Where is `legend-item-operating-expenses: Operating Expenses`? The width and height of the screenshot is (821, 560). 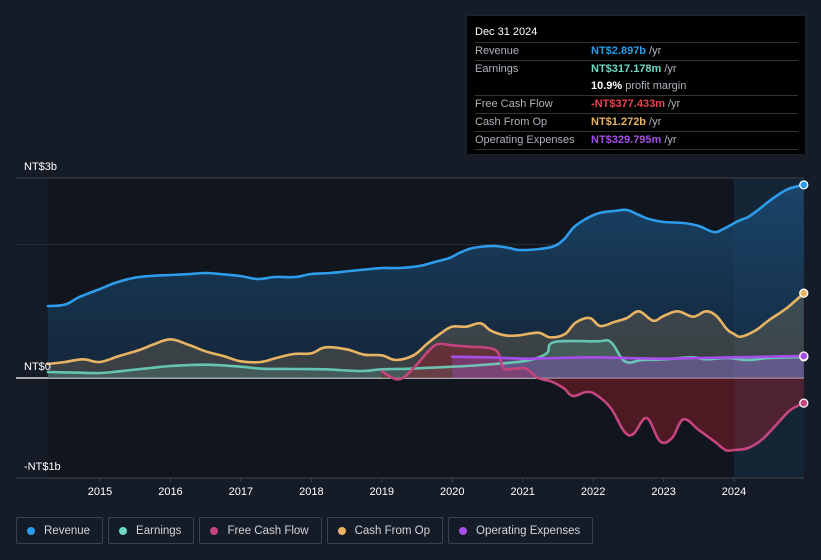
legend-item-operating-expenses: Operating Expenses is located at coordinates (521, 530).